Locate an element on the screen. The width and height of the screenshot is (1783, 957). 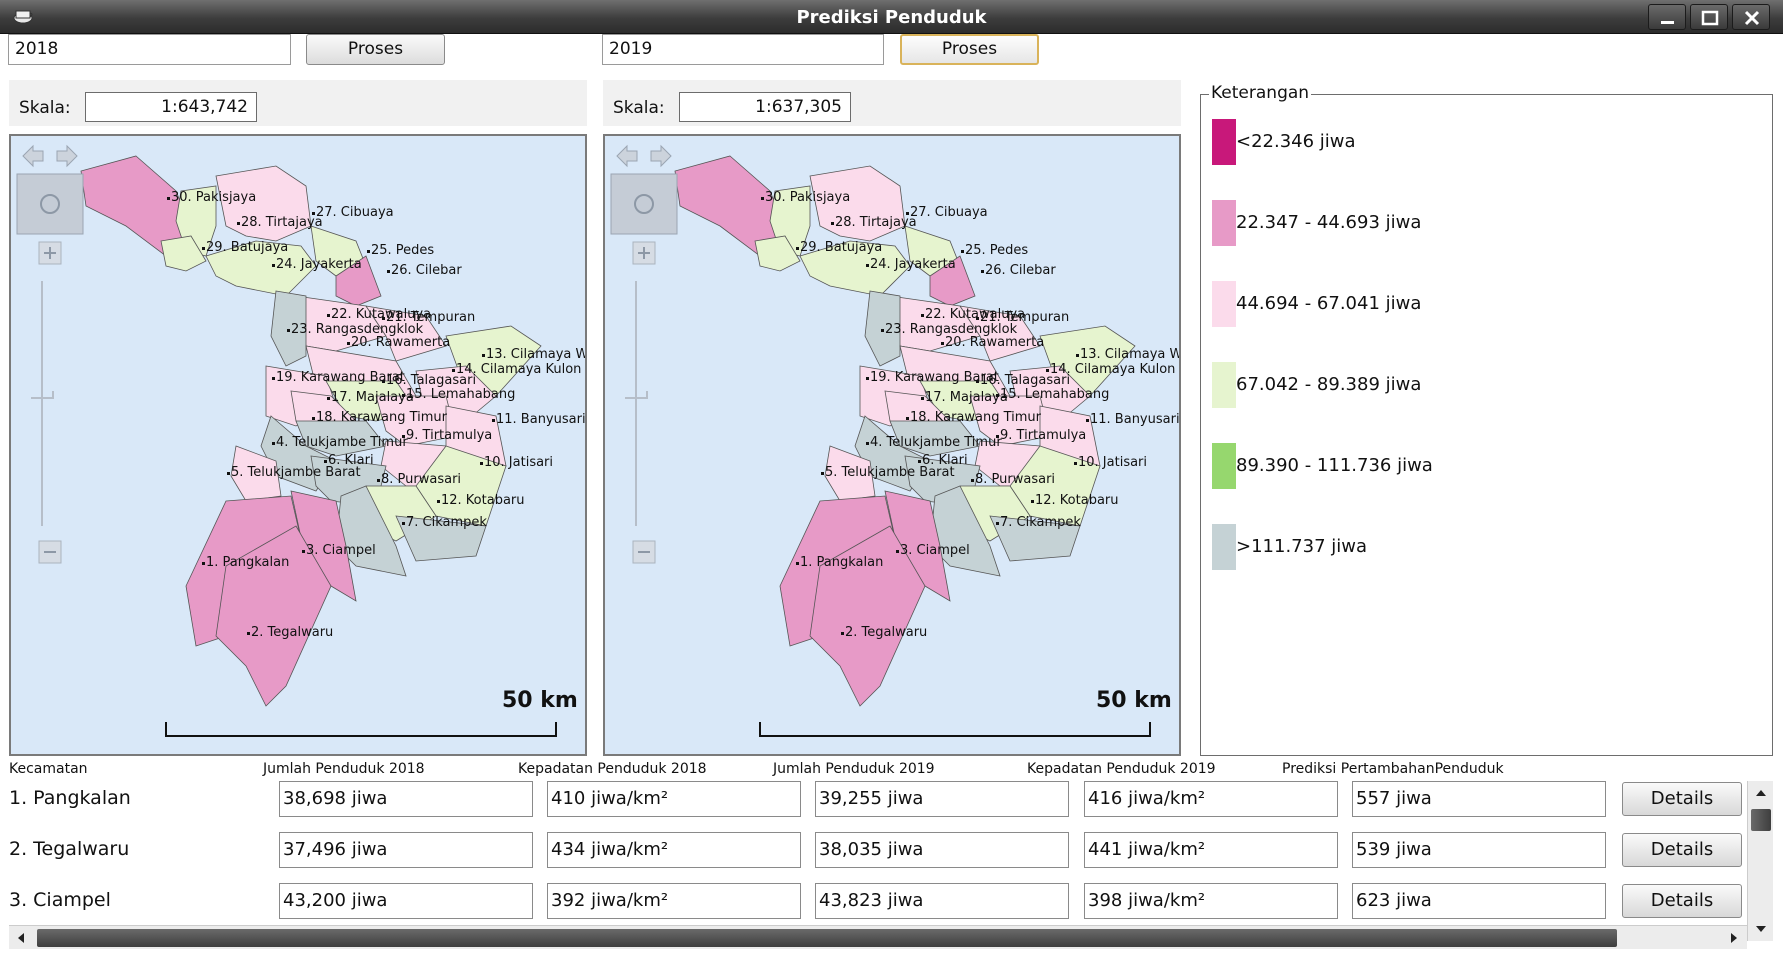
horizontal-scroll-thumb is located at coordinates (827, 938).